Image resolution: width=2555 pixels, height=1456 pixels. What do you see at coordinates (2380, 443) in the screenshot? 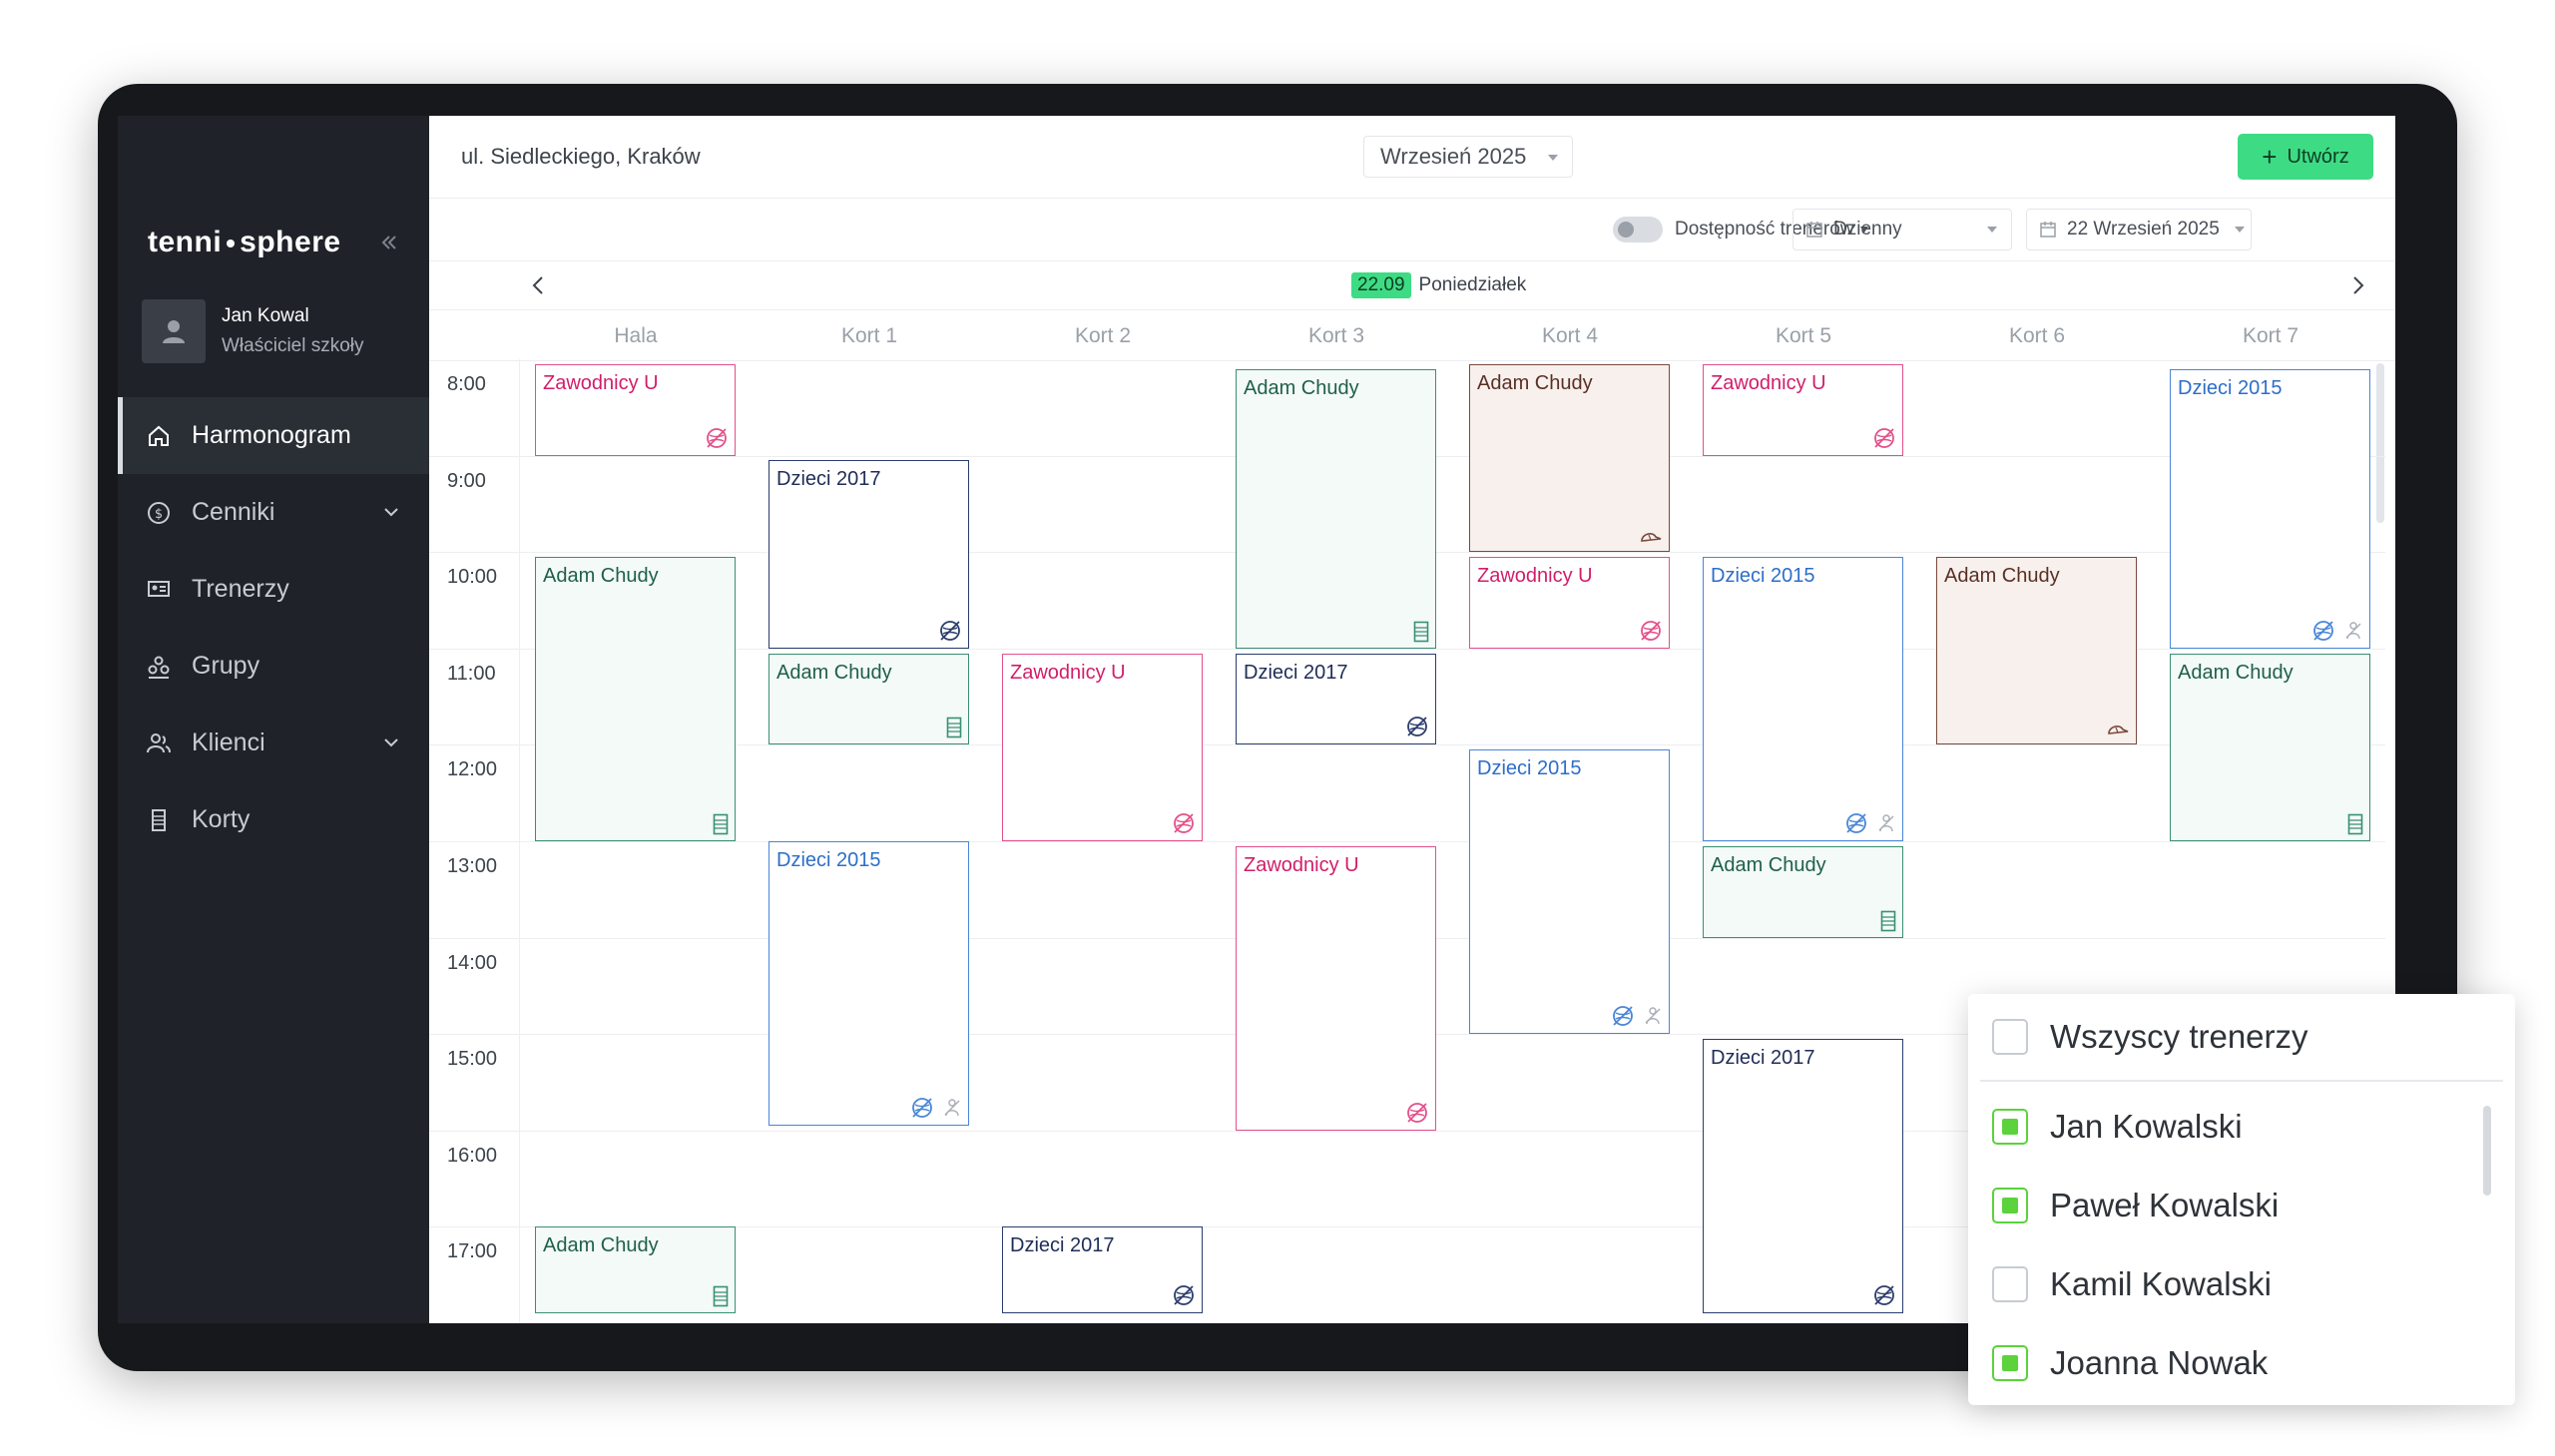
I see `scroll-thumb` at bounding box center [2380, 443].